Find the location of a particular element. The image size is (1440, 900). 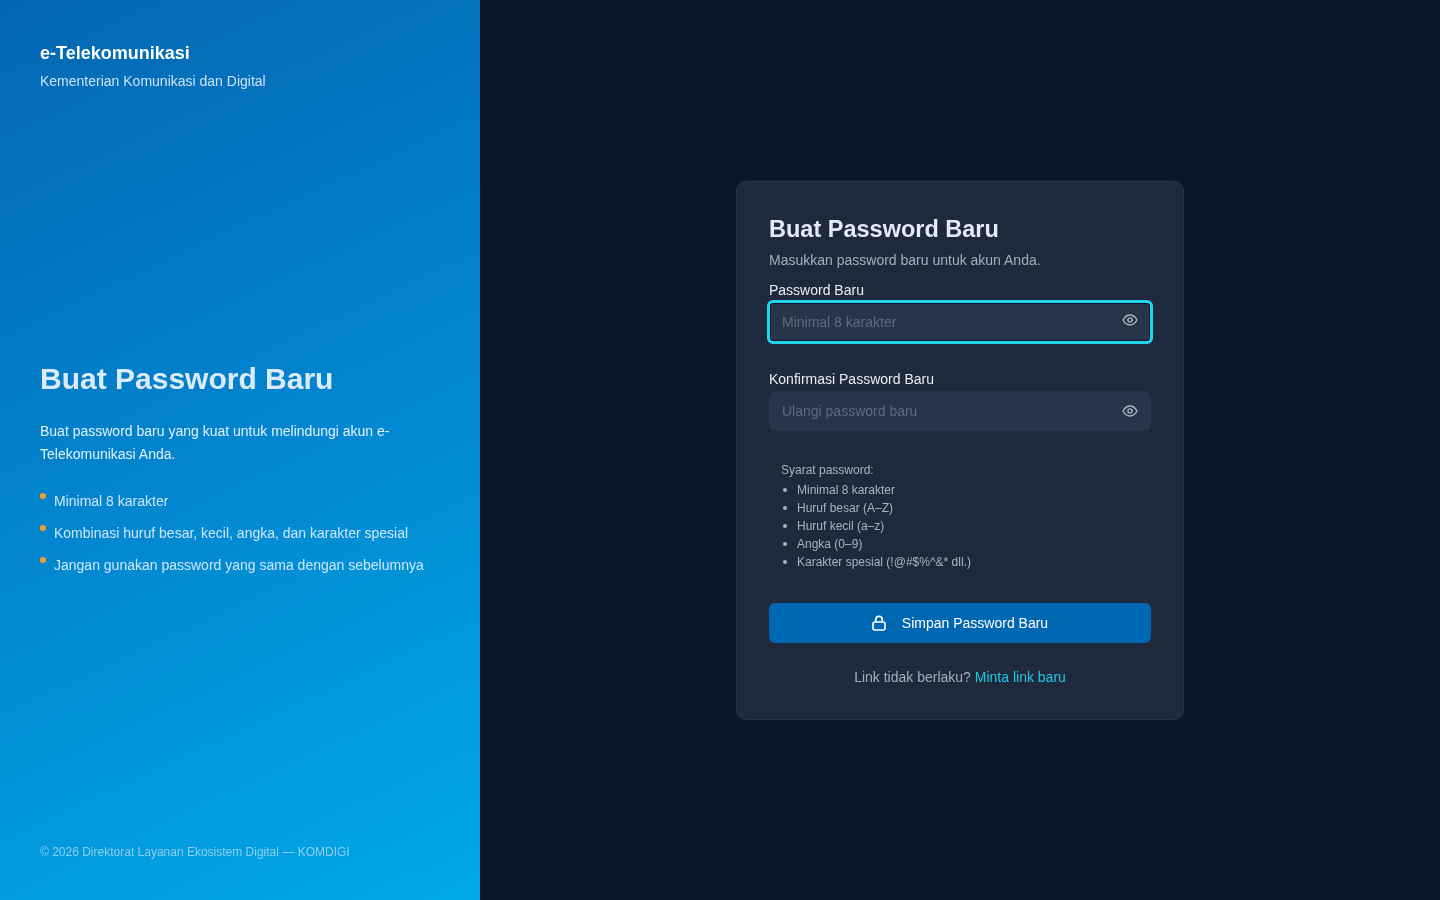

field-label: Password Baru is located at coordinates (817, 289).